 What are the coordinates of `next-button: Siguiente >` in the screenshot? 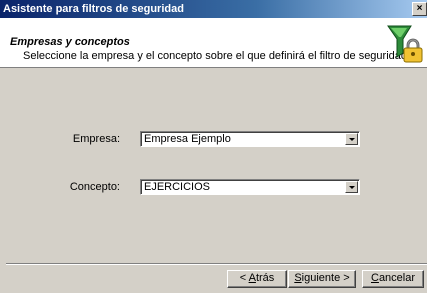 It's located at (322, 279).